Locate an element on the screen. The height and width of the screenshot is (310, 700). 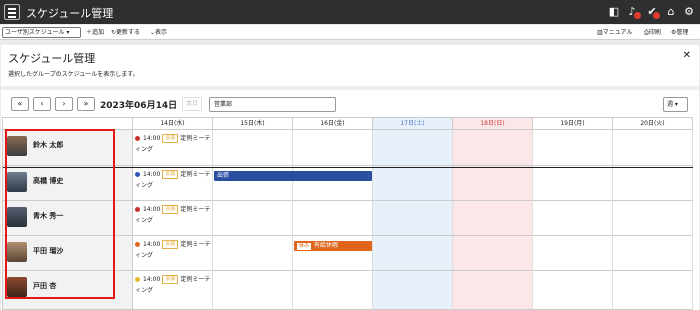
home-icon: ⌂ is located at coordinates (671, 12).